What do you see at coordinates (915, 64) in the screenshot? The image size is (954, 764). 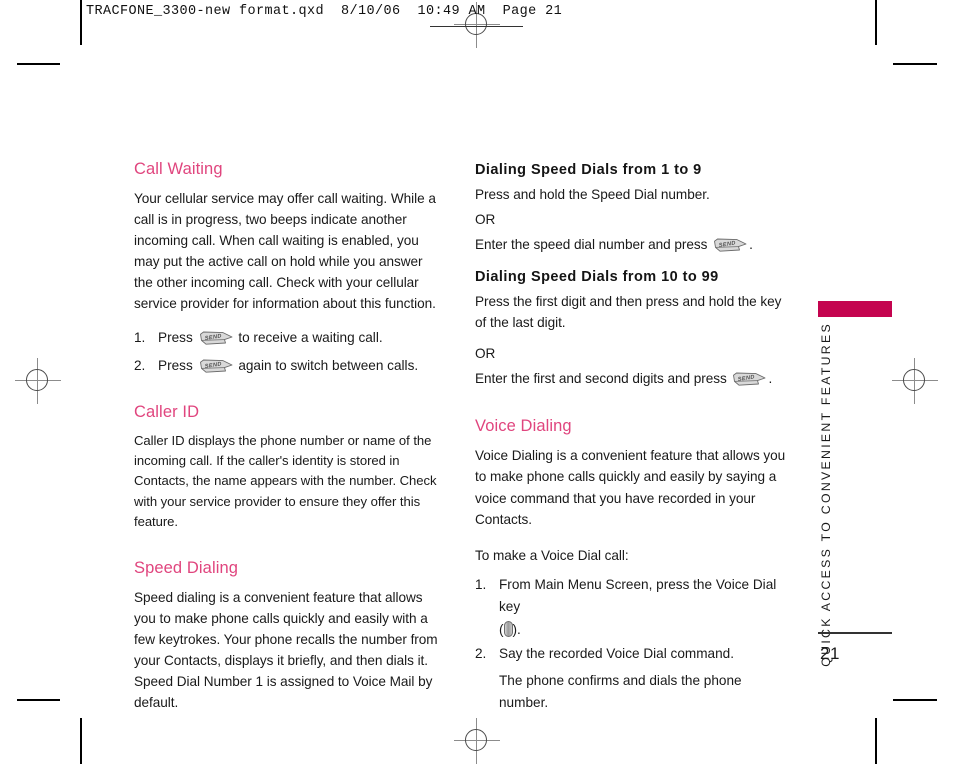 I see `crop-mark-top-right-horizontal` at bounding box center [915, 64].